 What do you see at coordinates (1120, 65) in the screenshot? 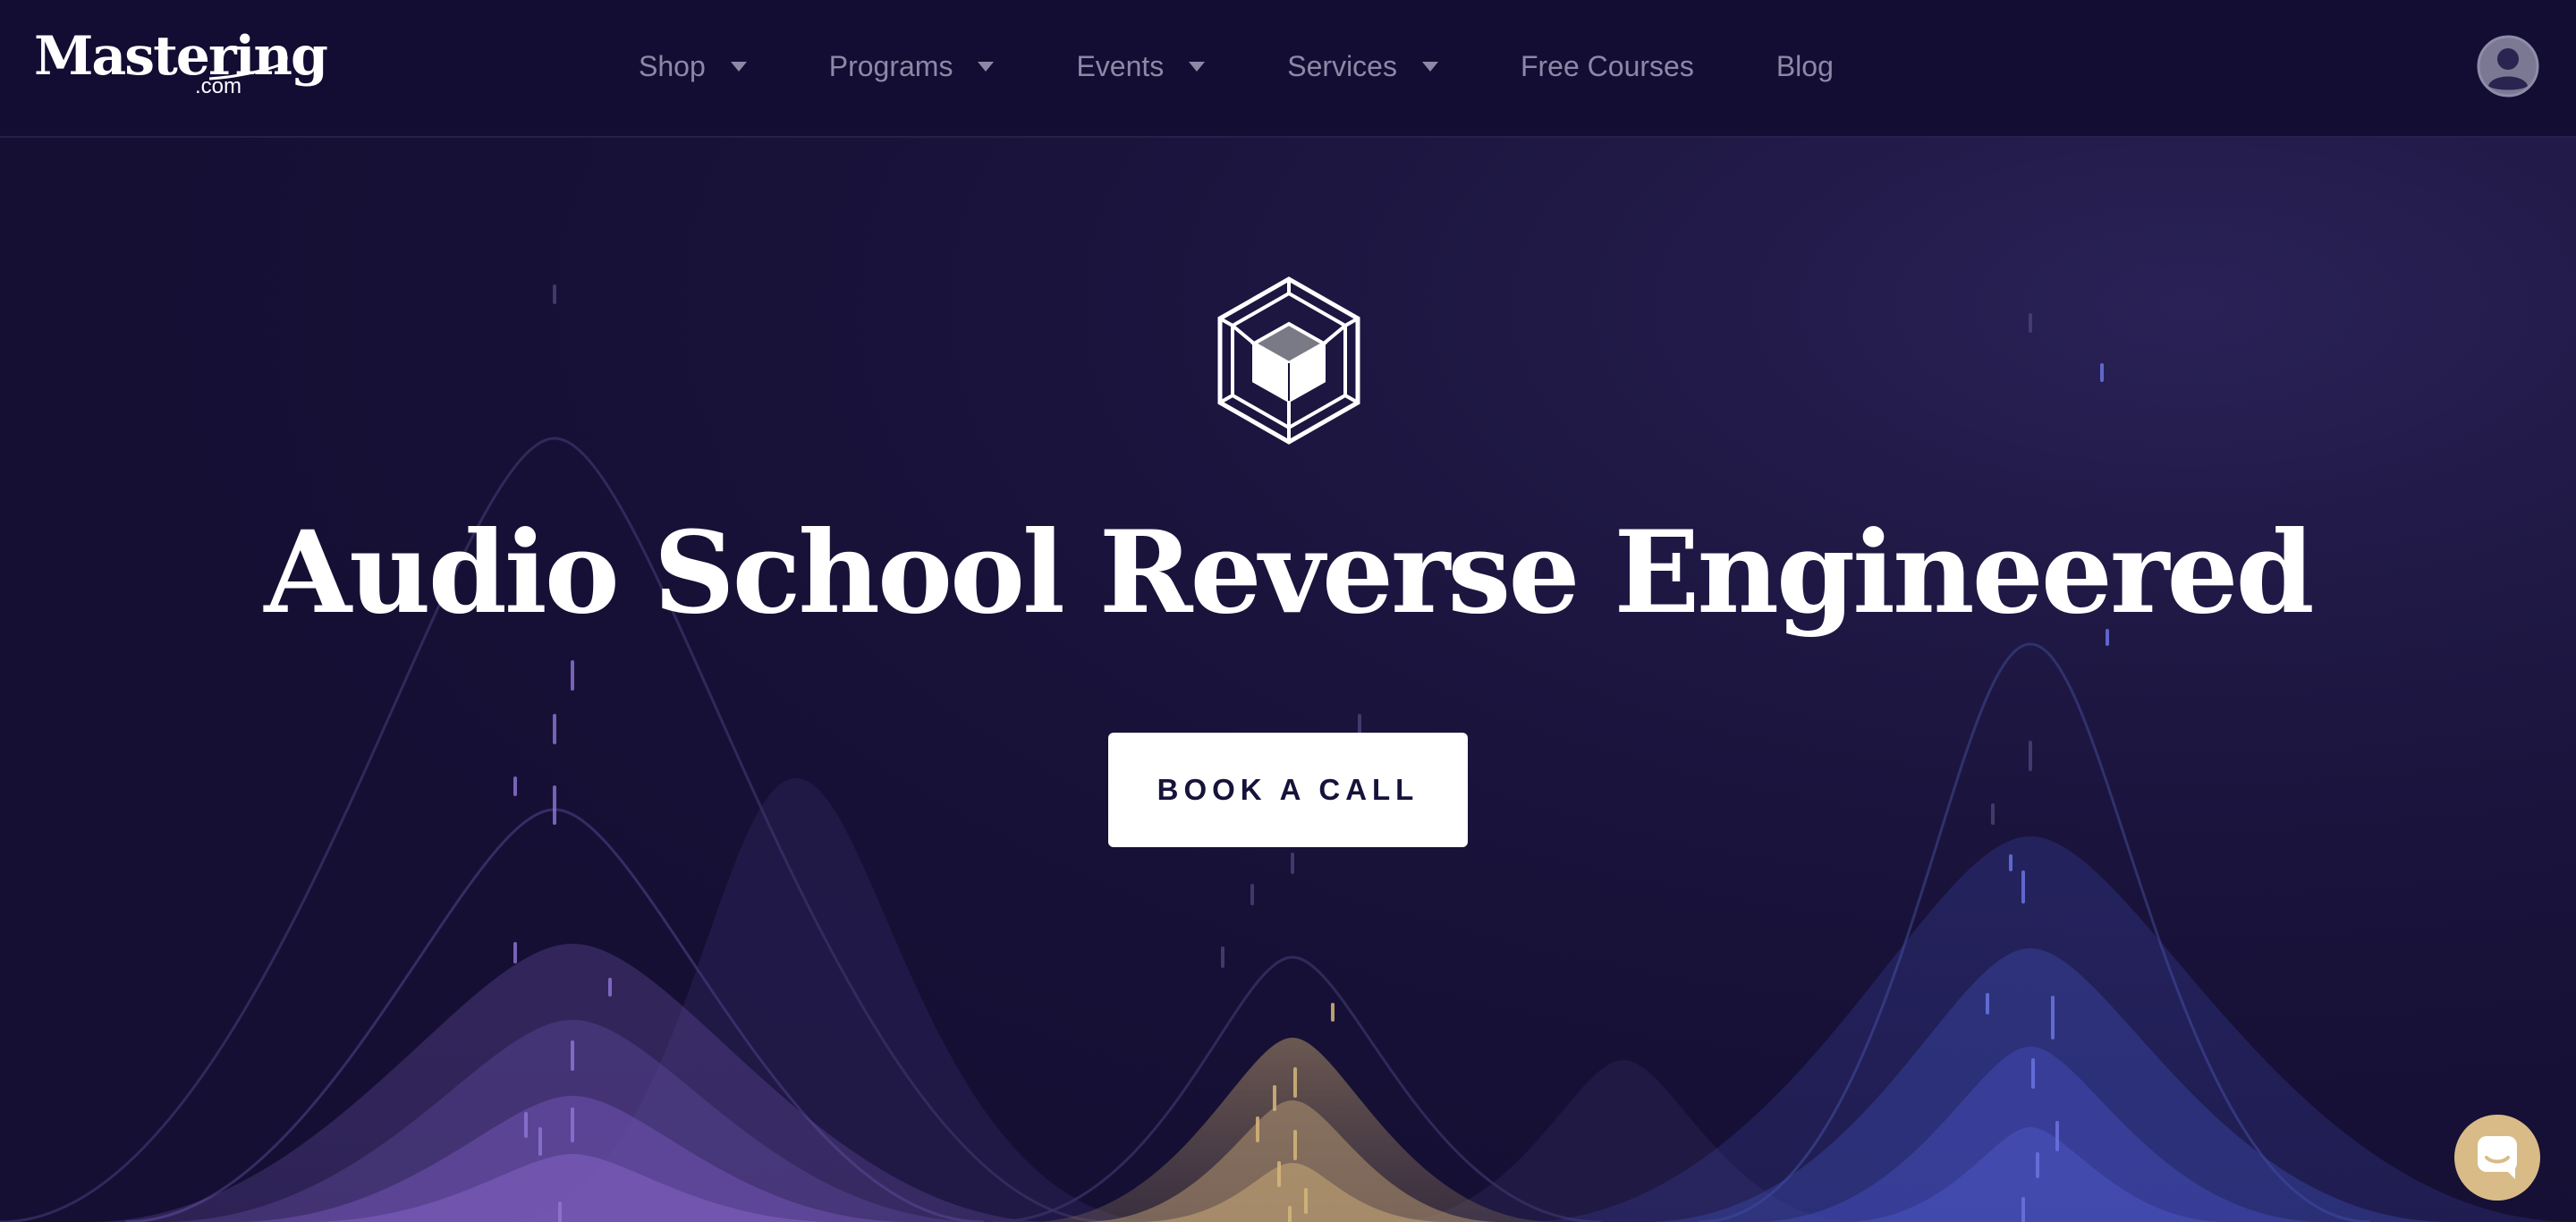
I see `nav-label-events: Events` at bounding box center [1120, 65].